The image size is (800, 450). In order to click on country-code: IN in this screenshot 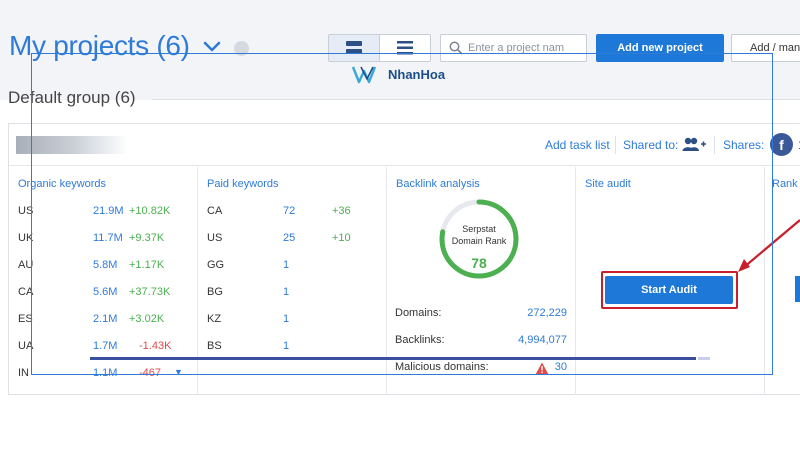, I will do `click(23, 373)`.